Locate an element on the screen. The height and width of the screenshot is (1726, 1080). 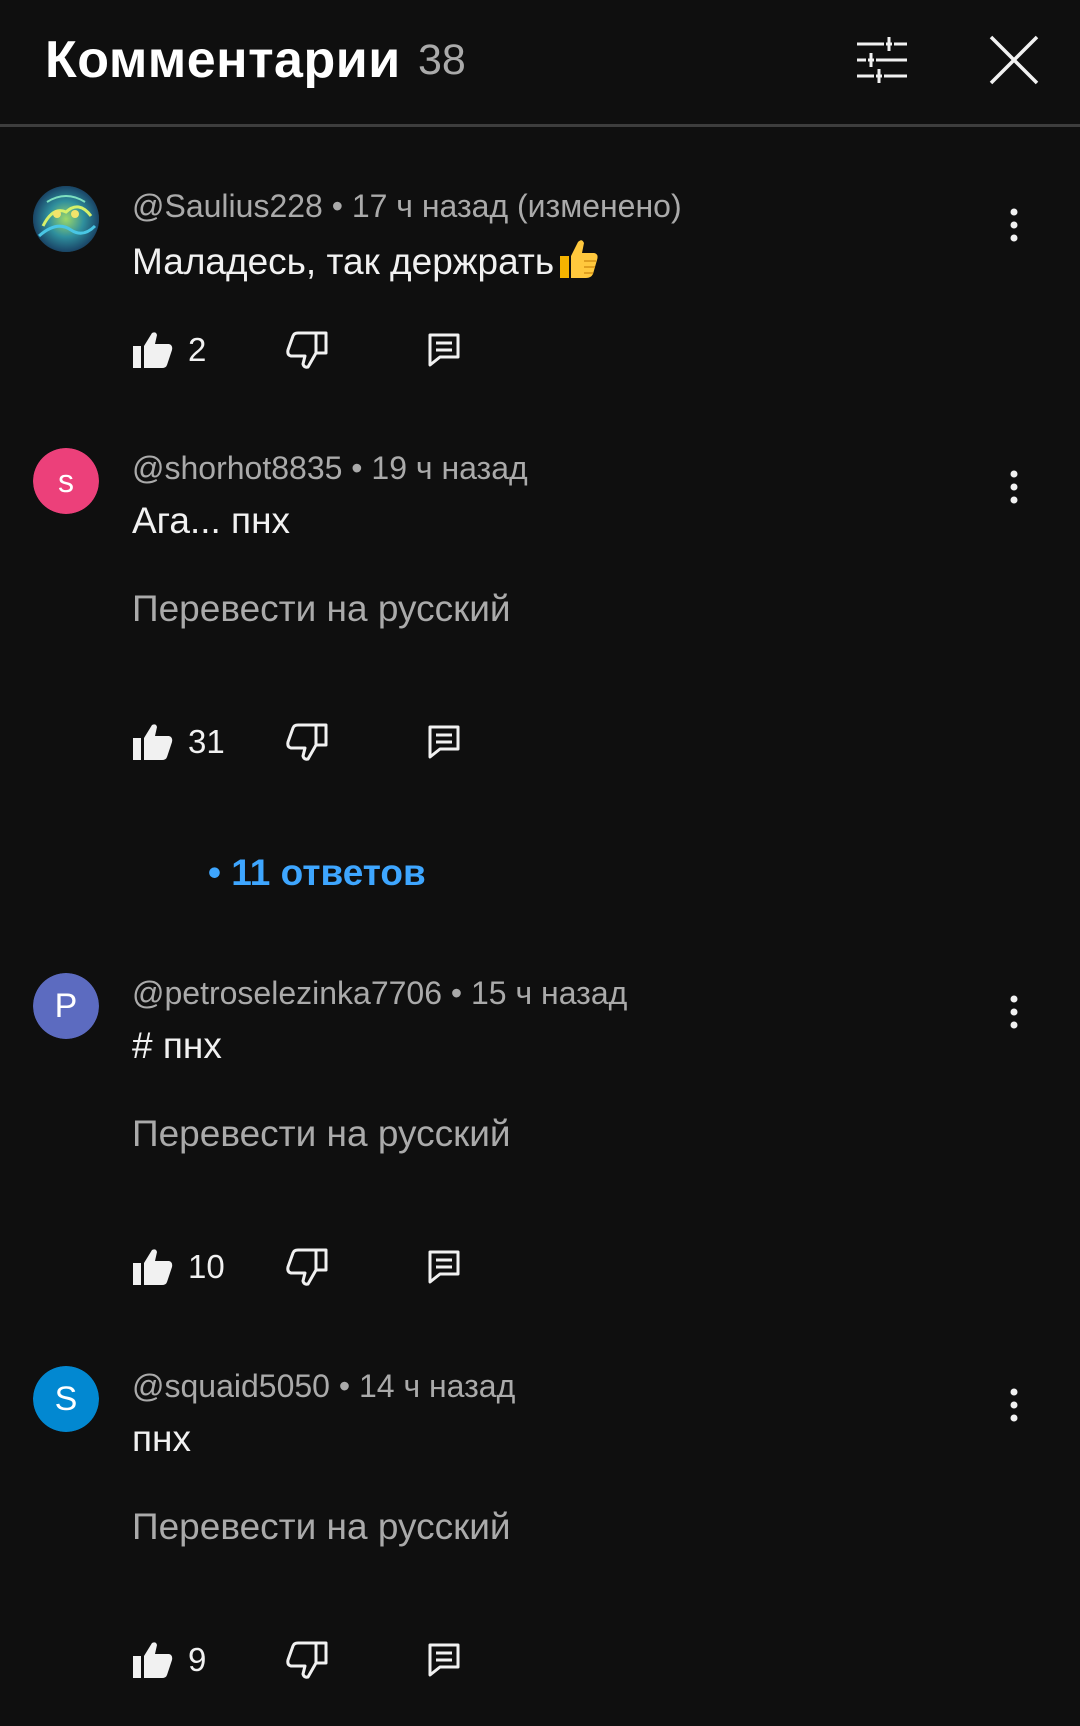
avatar: s is located at coordinates (66, 481).